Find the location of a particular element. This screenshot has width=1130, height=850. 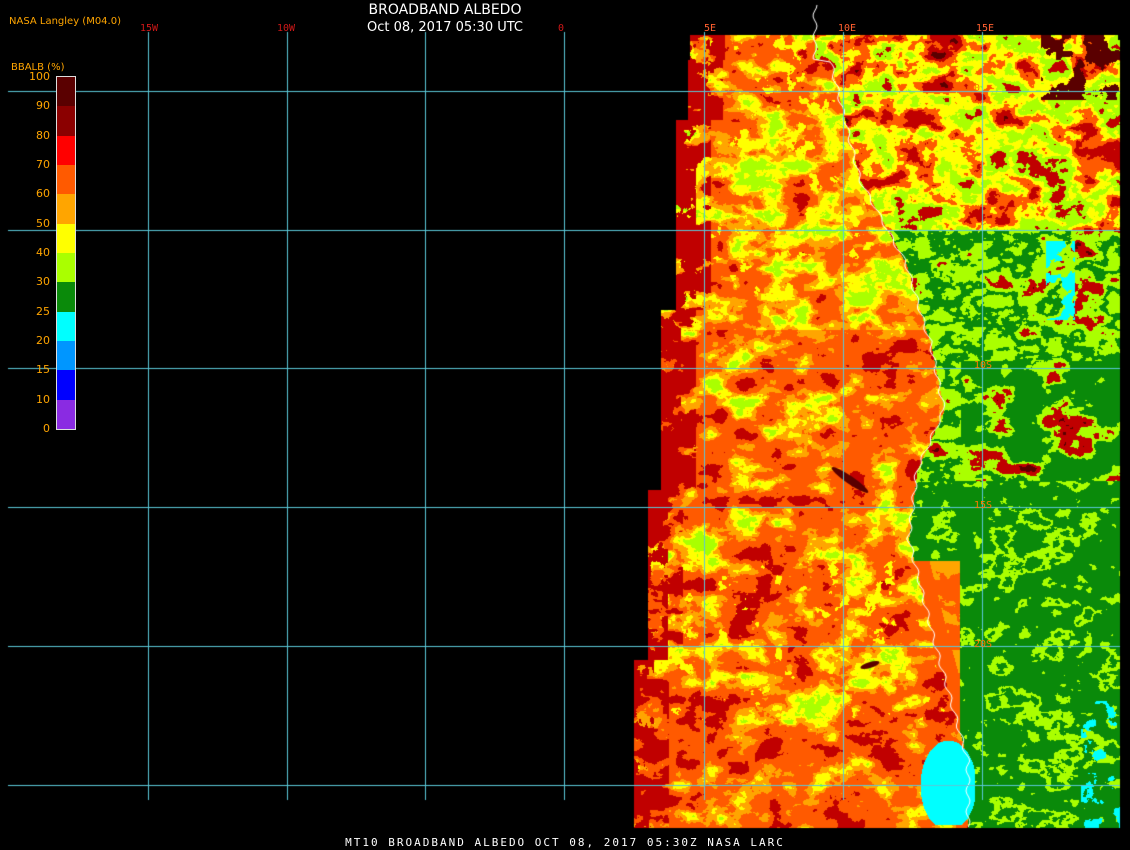

lon-label-10w: 10W is located at coordinates (286, 28).